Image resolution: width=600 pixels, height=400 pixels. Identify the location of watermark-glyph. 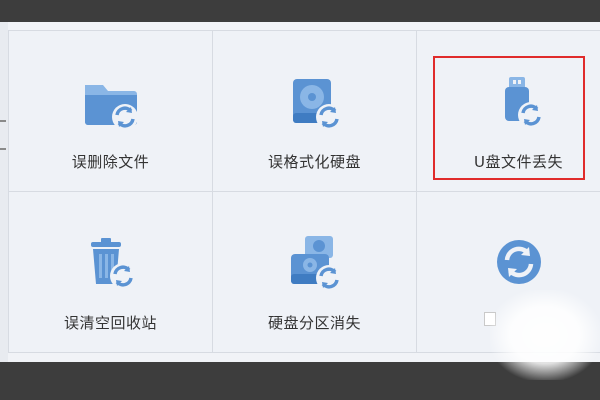
(490, 319).